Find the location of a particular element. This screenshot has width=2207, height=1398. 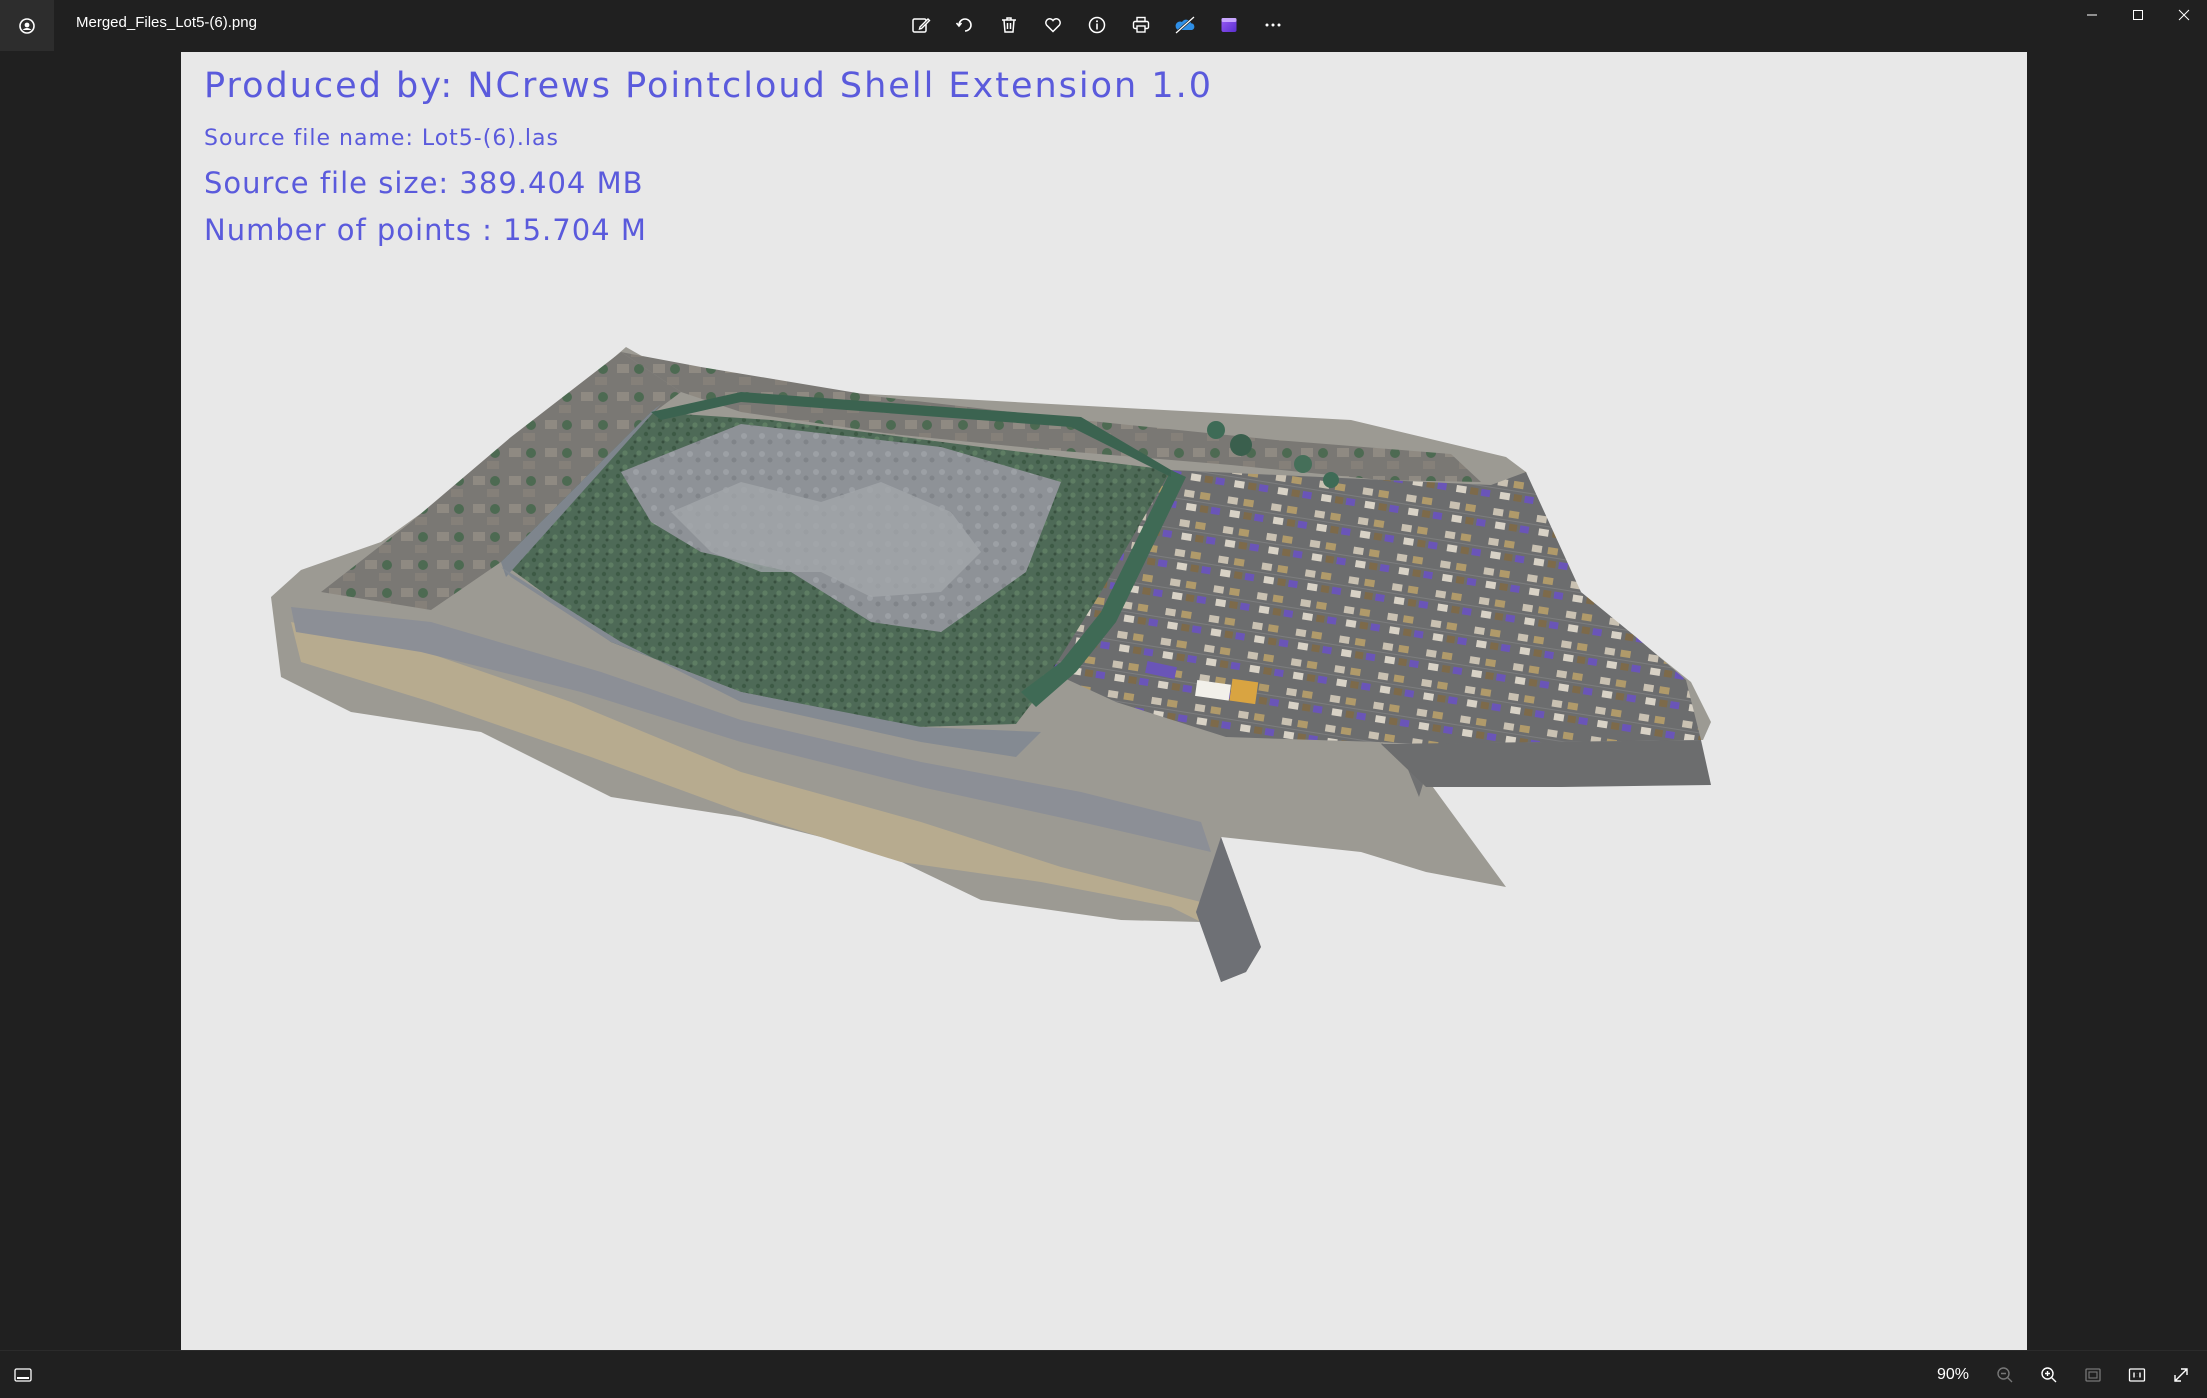

toolbar is located at coordinates (1097, 25).